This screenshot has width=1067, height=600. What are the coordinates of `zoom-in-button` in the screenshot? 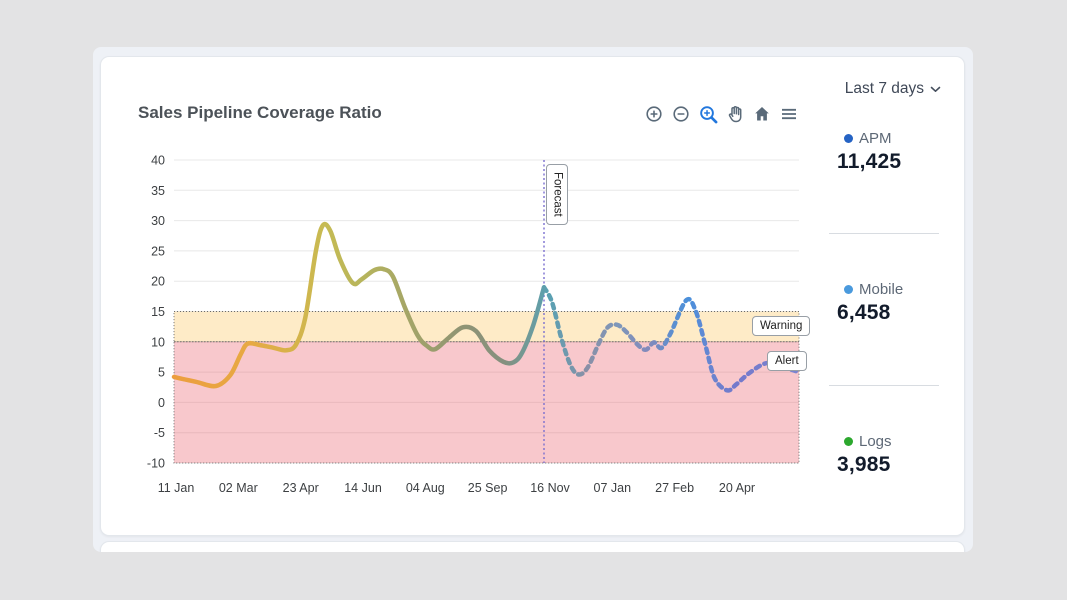 It's located at (654, 114).